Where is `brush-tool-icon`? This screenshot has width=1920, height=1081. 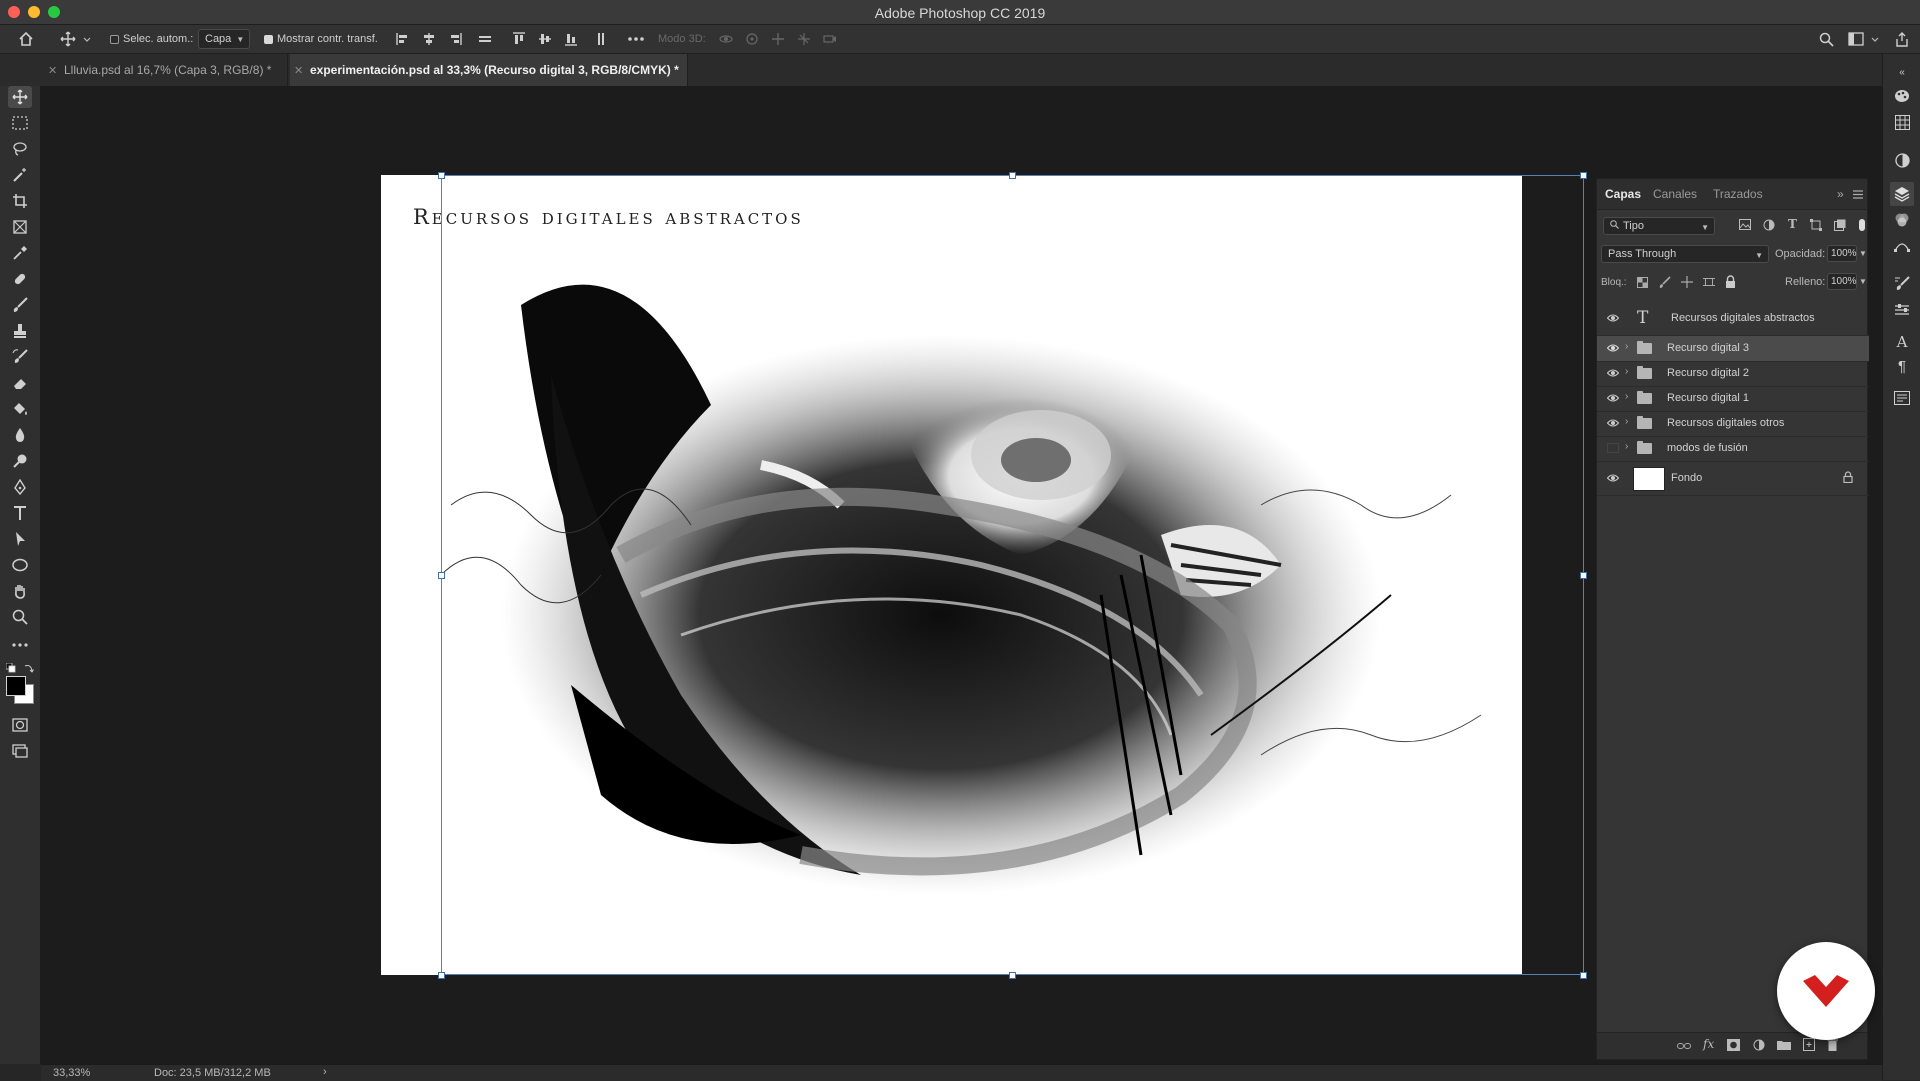 brush-tool-icon is located at coordinates (20, 305).